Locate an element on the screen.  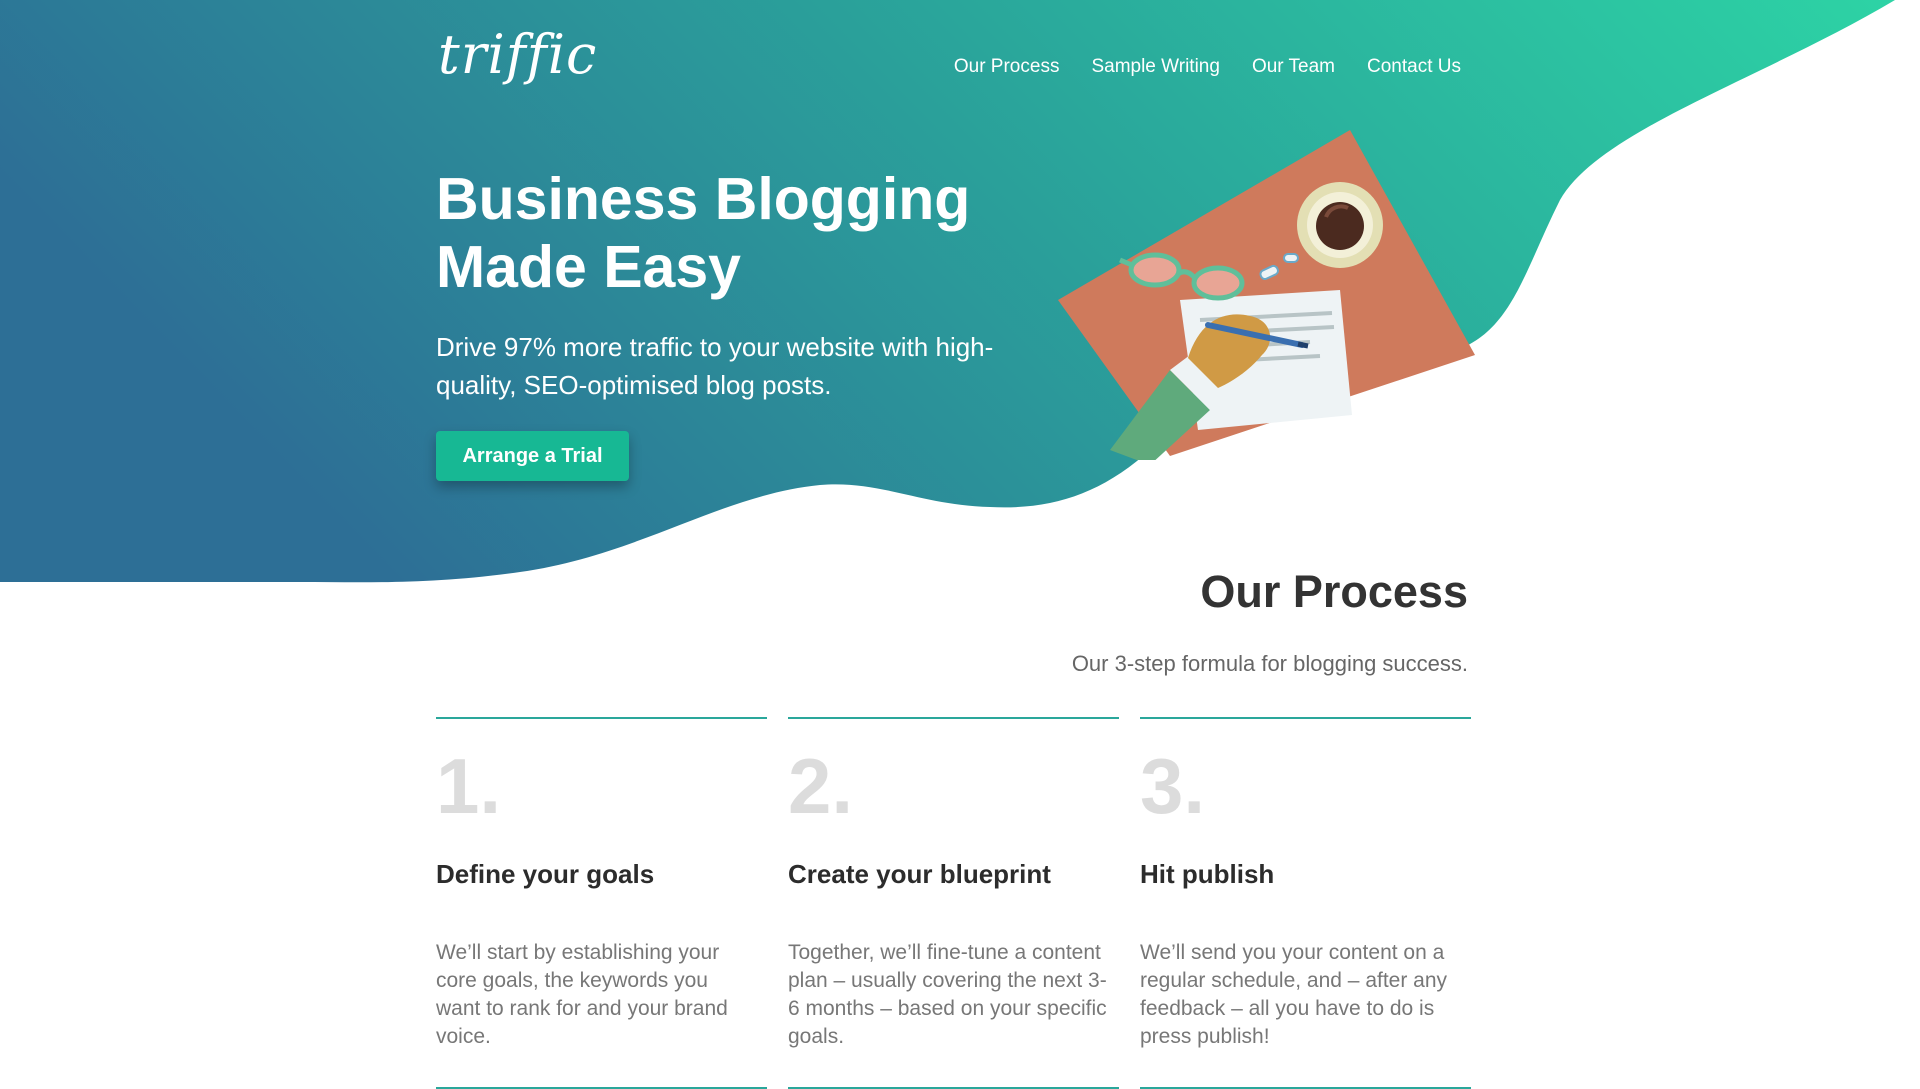
step-title: Define your goals is located at coordinates (545, 874).